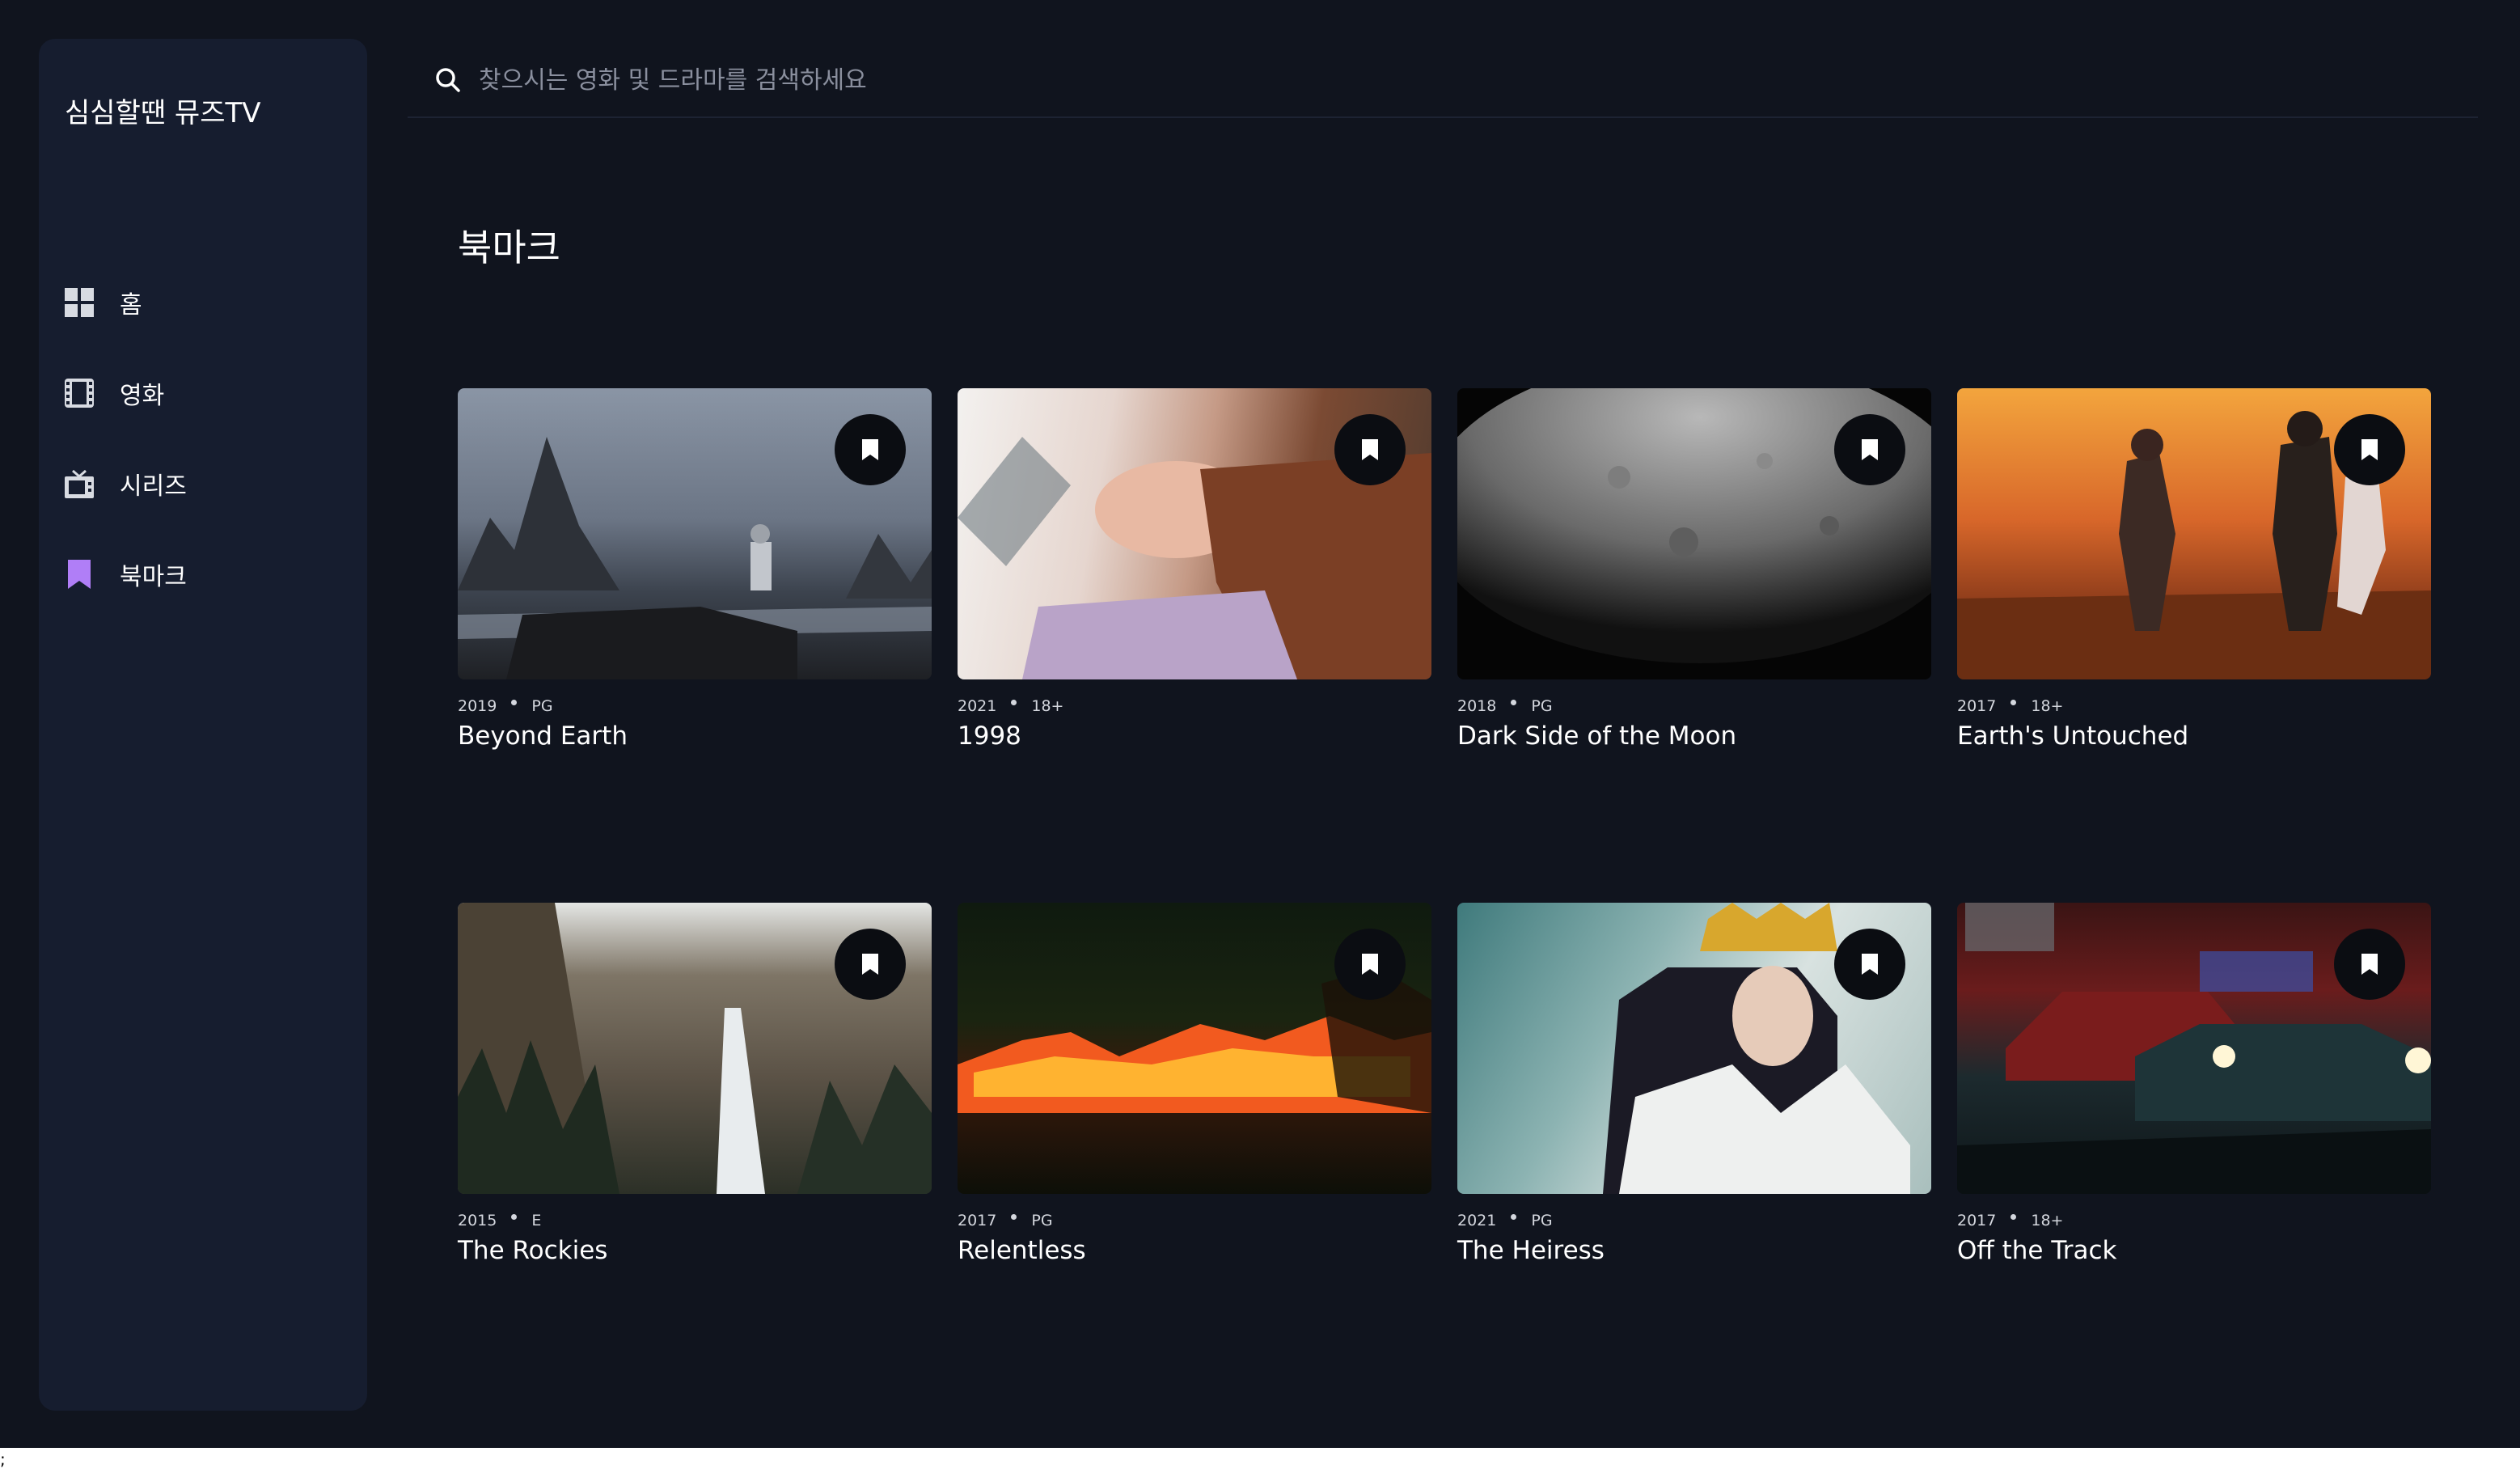 Image resolution: width=2520 pixels, height=1477 pixels. I want to click on sidebar-item-movies: 영화, so click(125, 393).